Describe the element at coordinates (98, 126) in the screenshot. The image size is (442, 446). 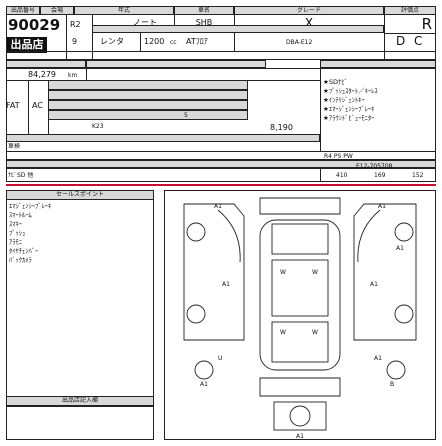
I see `shift-type: K23` at that location.